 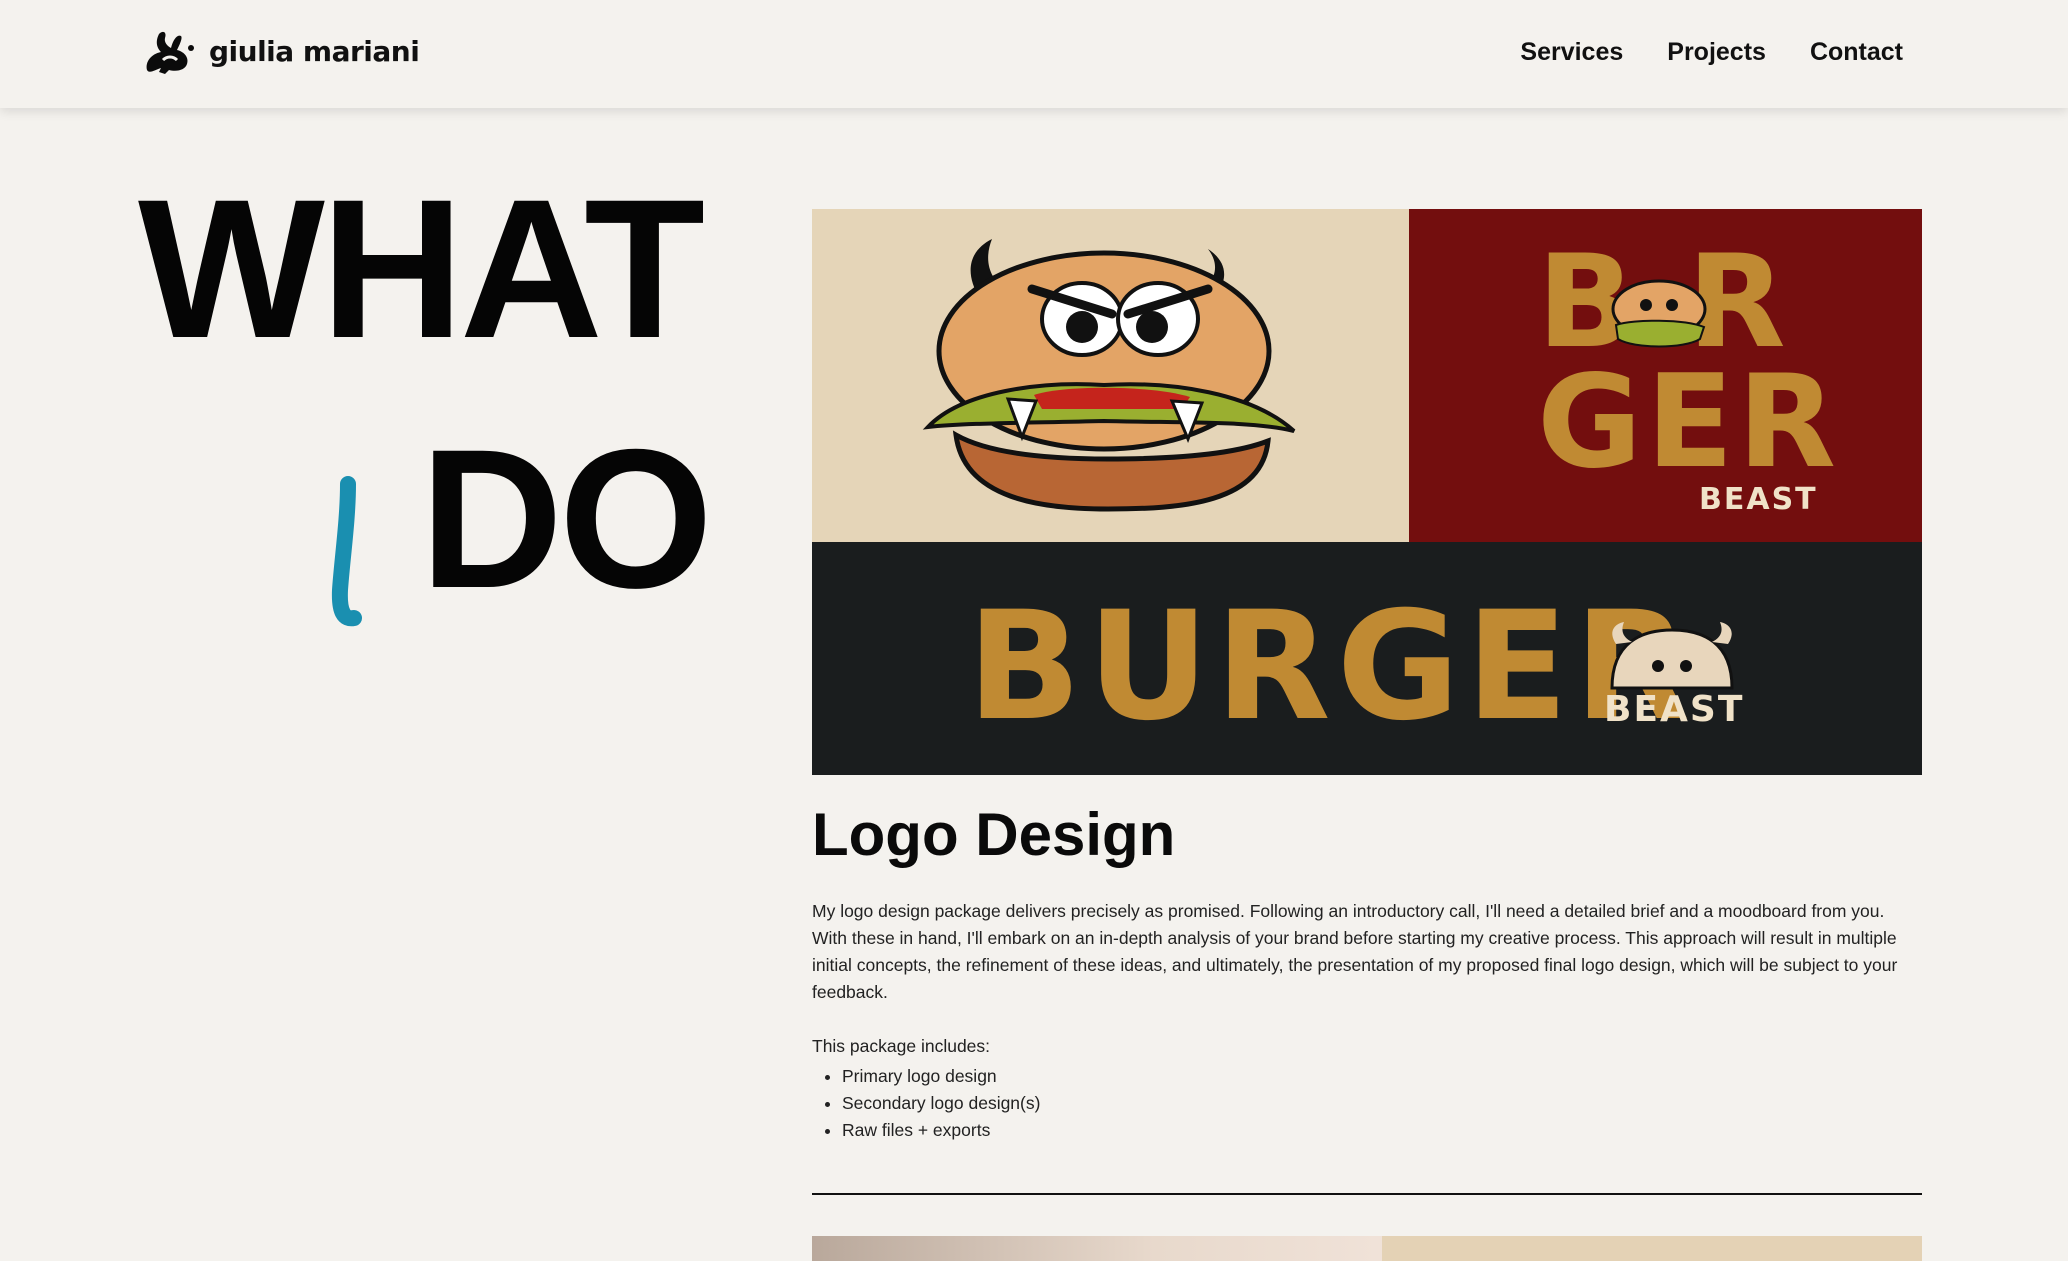 What do you see at coordinates (566, 518) in the screenshot?
I see `hero-heading-line2: DO` at bounding box center [566, 518].